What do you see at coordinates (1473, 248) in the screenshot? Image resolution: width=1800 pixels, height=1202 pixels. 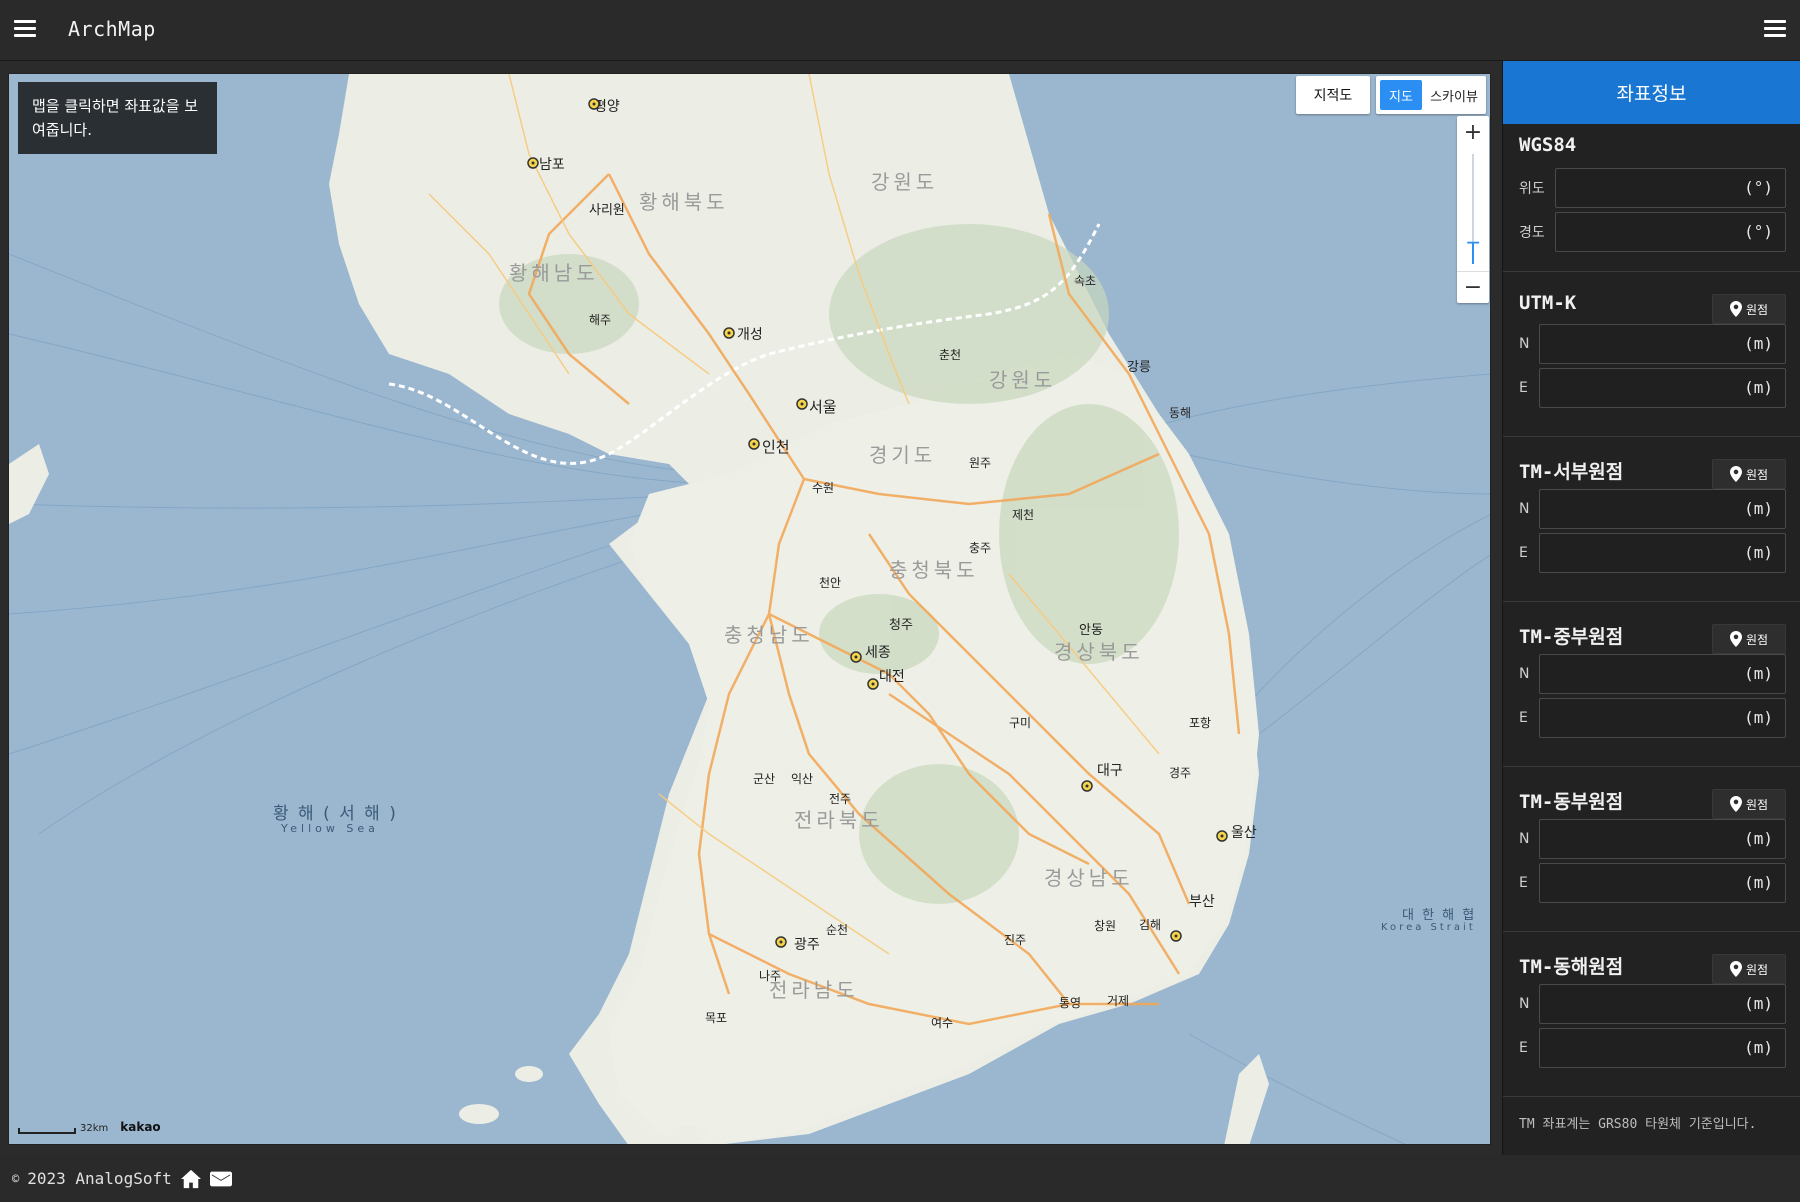 I see `zoom-slider-handle: ⊤` at bounding box center [1473, 248].